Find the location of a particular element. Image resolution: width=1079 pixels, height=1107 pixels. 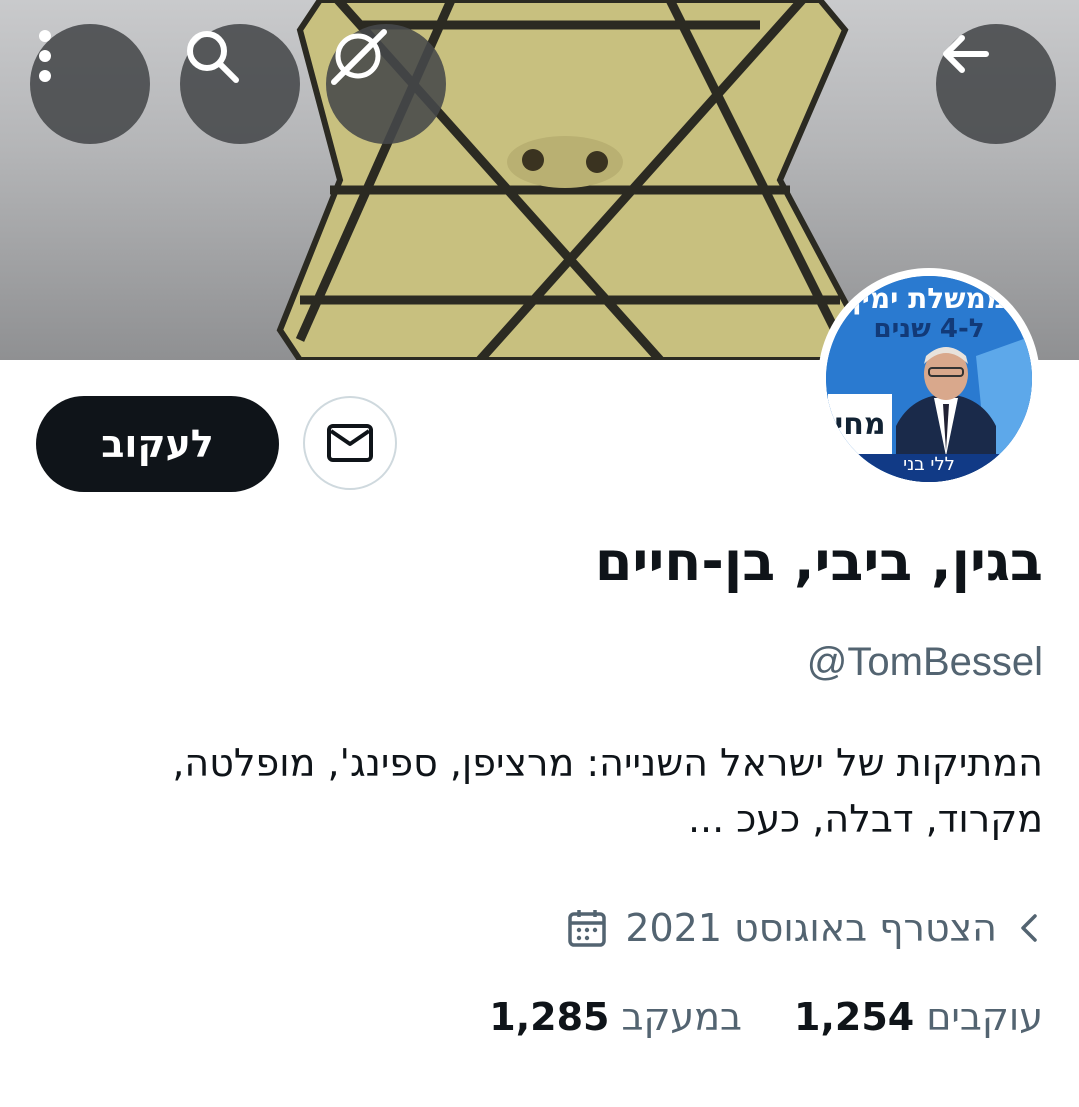

mail-icon is located at coordinates (350, 443).